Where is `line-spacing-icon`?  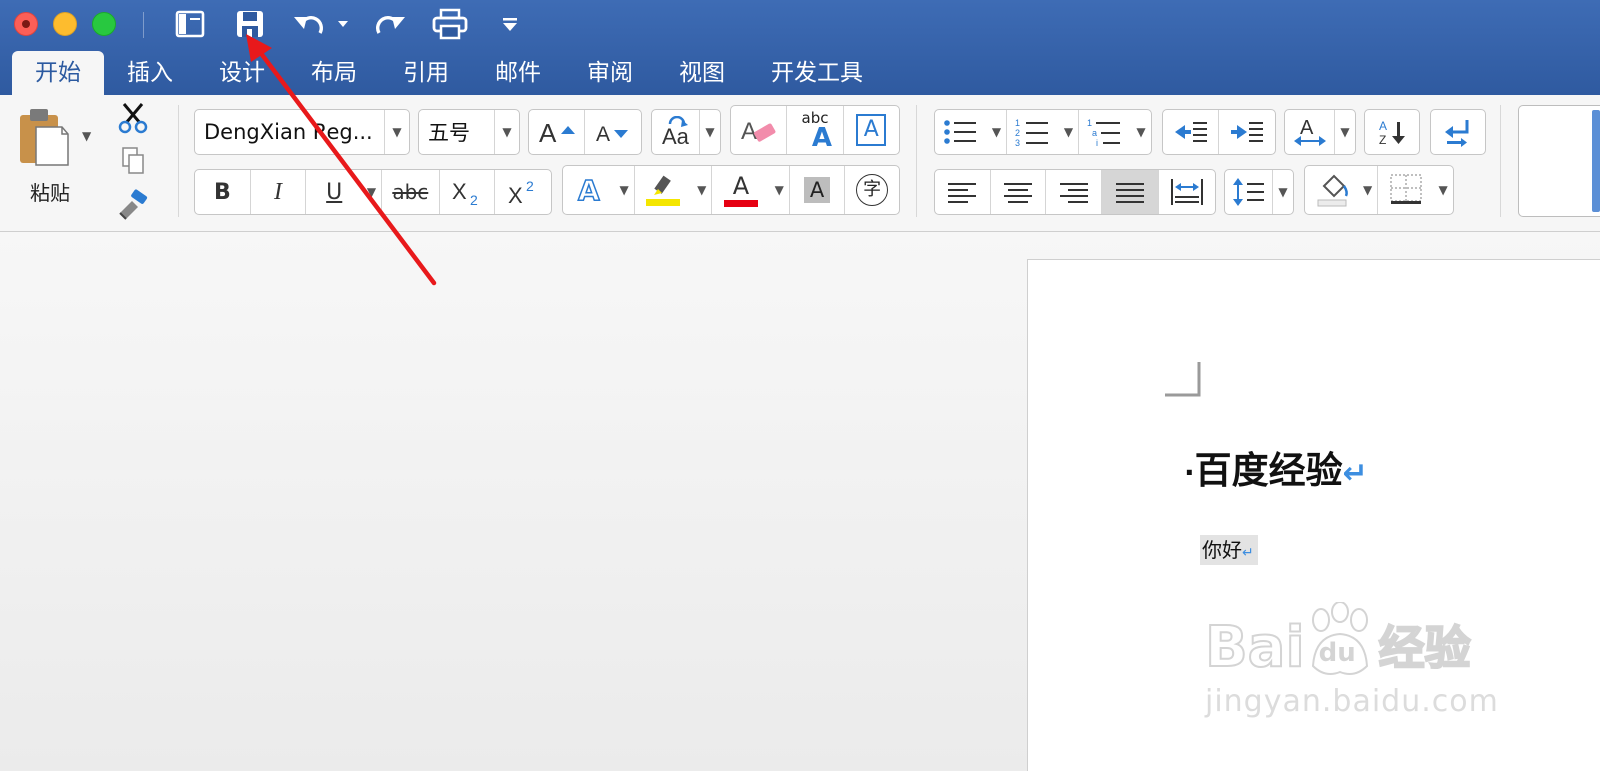
line-spacing-icon is located at coordinates (1248, 192).